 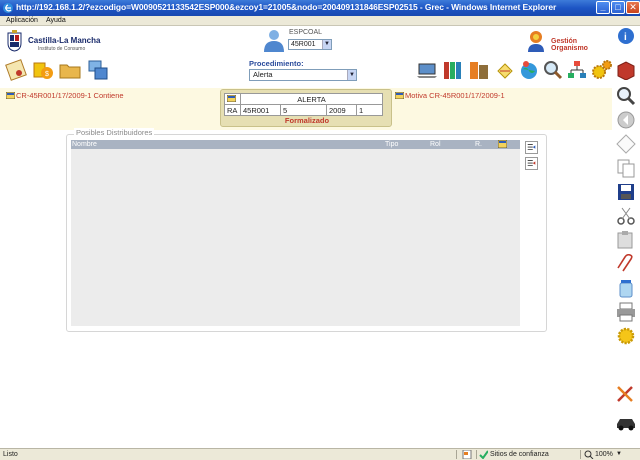 I want to click on paste-icon, so click(x=626, y=240).